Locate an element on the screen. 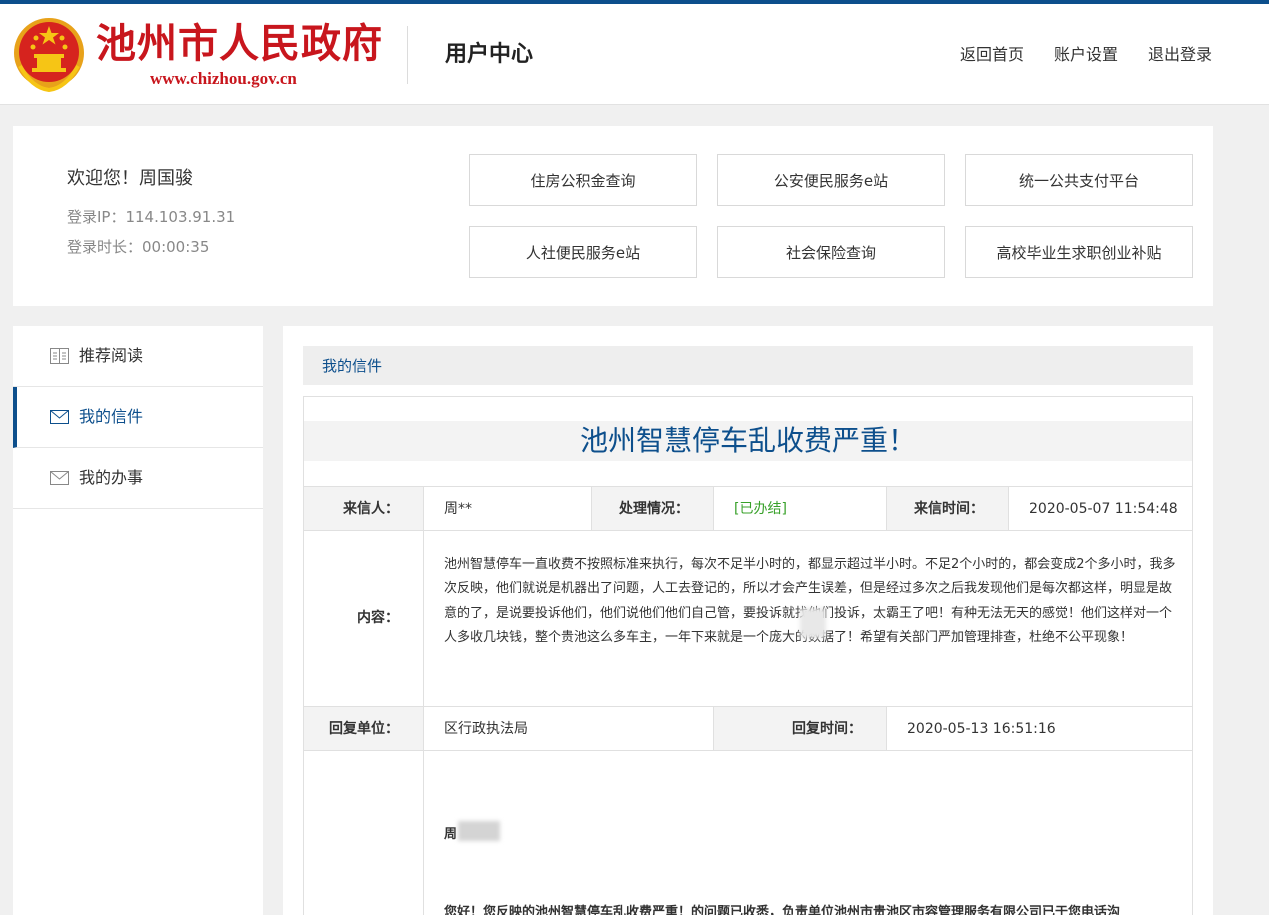  status-label-cell: 处理情况： is located at coordinates (653, 508).